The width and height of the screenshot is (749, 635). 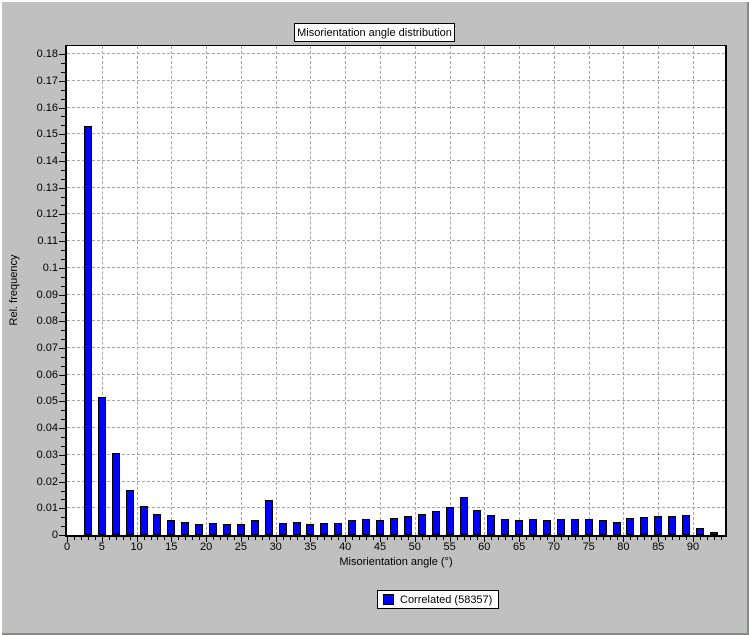 What do you see at coordinates (275, 547) in the screenshot?
I see `x-tick-label: 30` at bounding box center [275, 547].